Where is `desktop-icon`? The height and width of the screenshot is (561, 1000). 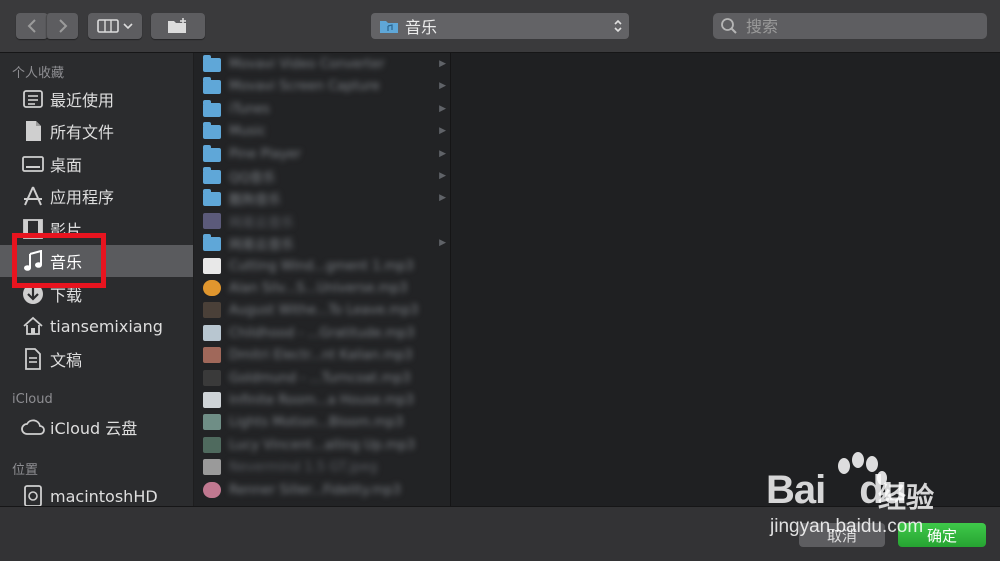 desktop-icon is located at coordinates (33, 164).